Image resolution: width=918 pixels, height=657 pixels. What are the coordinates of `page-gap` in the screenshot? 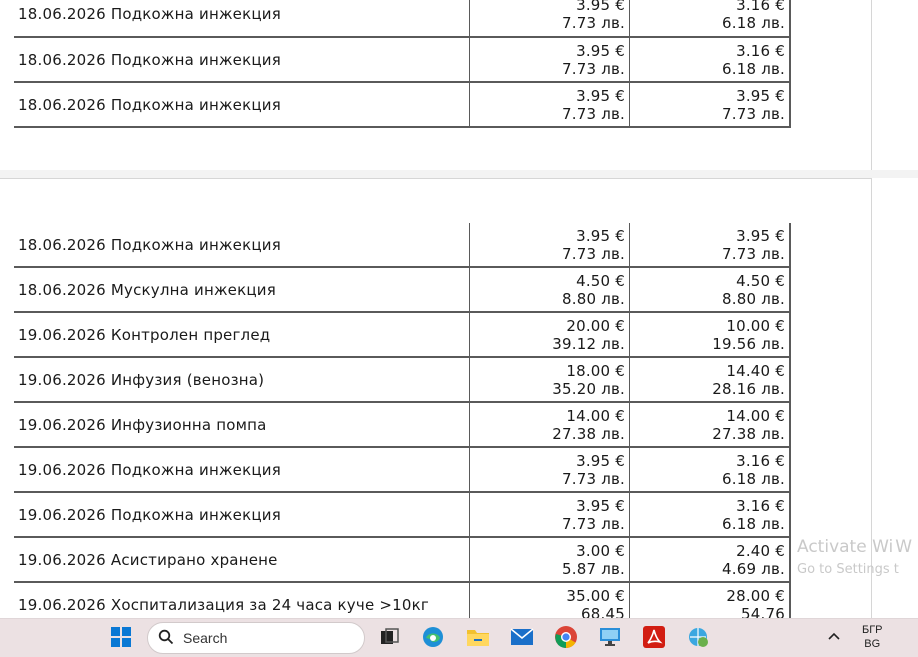 It's located at (459, 174).